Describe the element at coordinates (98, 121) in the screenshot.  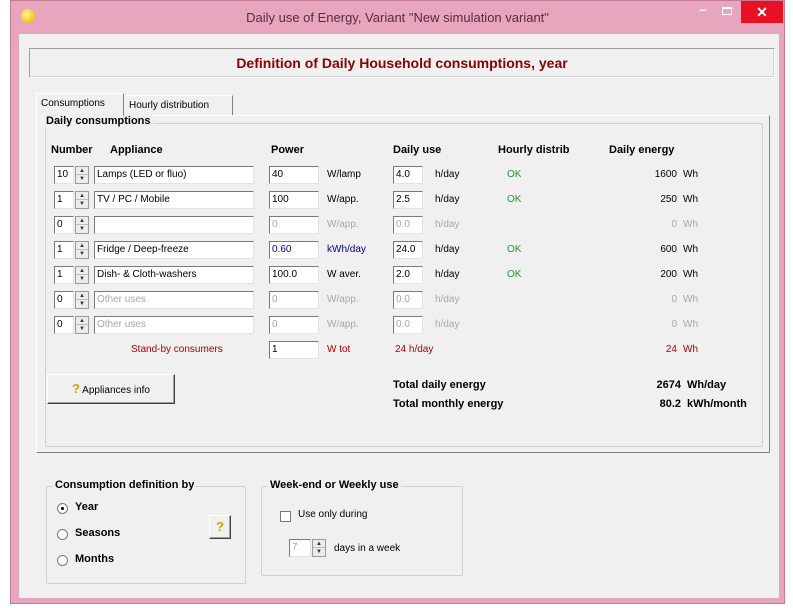
I see `daily-consumptions-title: Daily consumptions` at that location.